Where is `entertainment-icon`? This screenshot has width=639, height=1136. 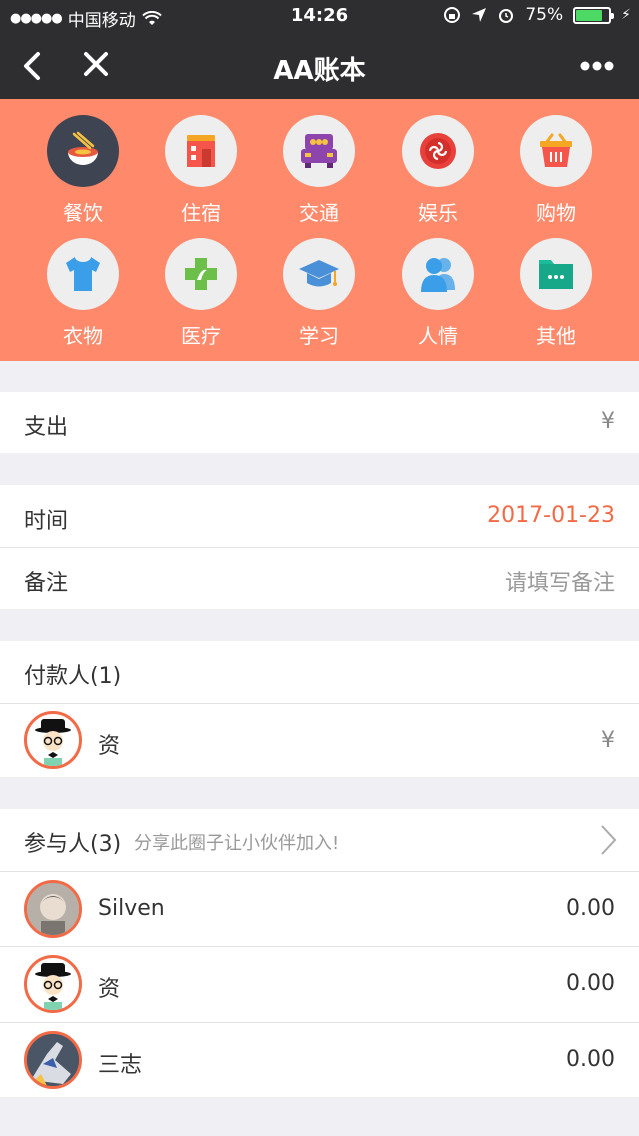
entertainment-icon is located at coordinates (438, 151).